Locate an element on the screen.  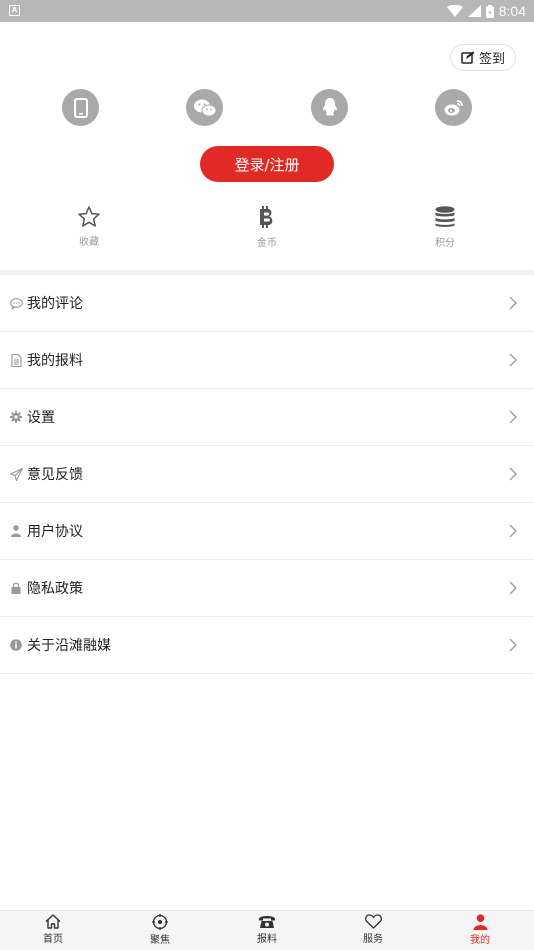
tab-label: 聚焦 is located at coordinates (160, 940).